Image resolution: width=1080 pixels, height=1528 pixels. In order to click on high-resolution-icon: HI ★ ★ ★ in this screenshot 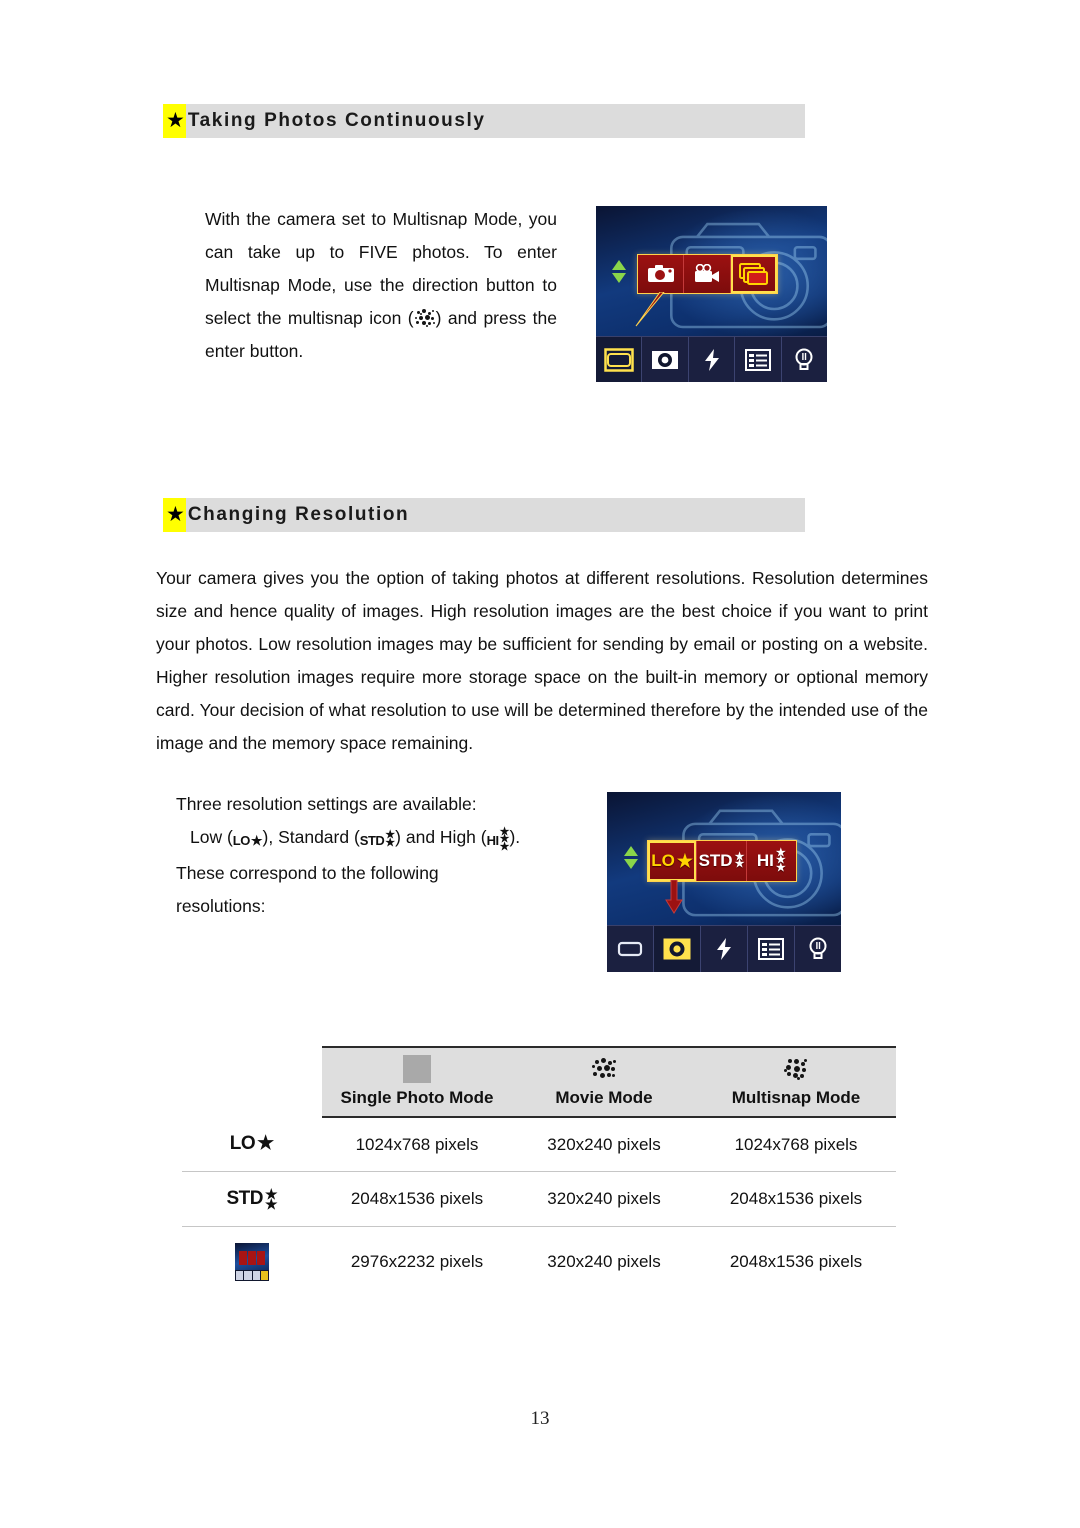, I will do `click(498, 839)`.